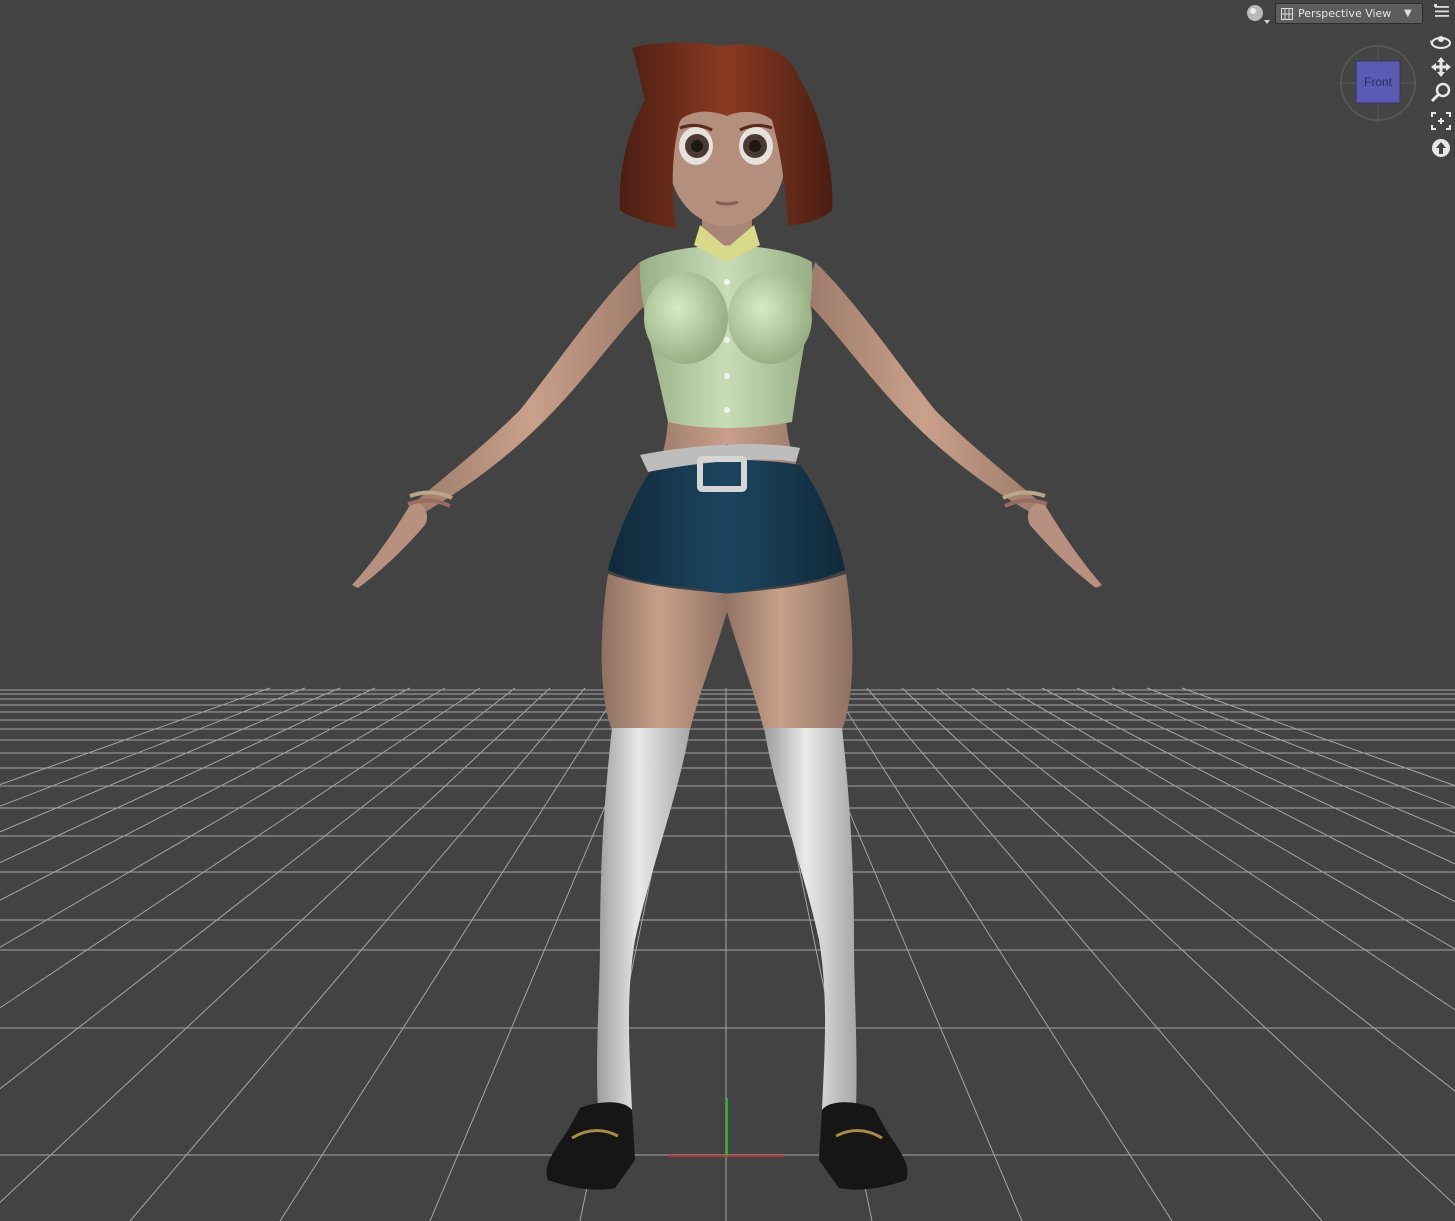 This screenshot has width=1455, height=1221. What do you see at coordinates (1441, 148) in the screenshot?
I see `home-view-icon` at bounding box center [1441, 148].